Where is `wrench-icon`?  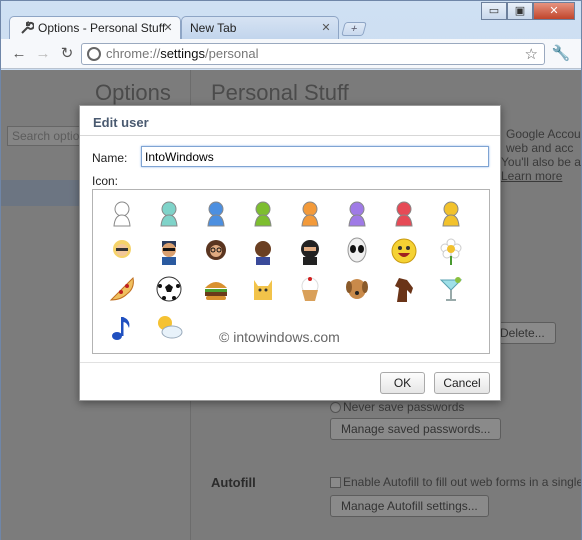
wrench-icon is located at coordinates (27, 28).